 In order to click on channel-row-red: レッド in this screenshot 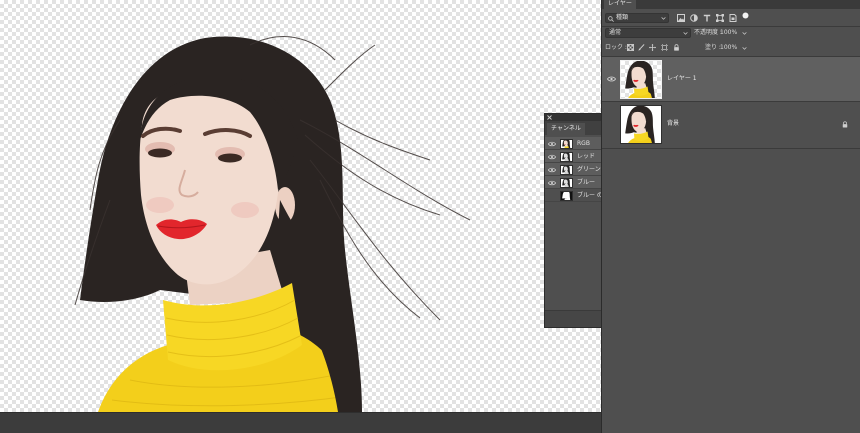, I will do `click(573, 156)`.